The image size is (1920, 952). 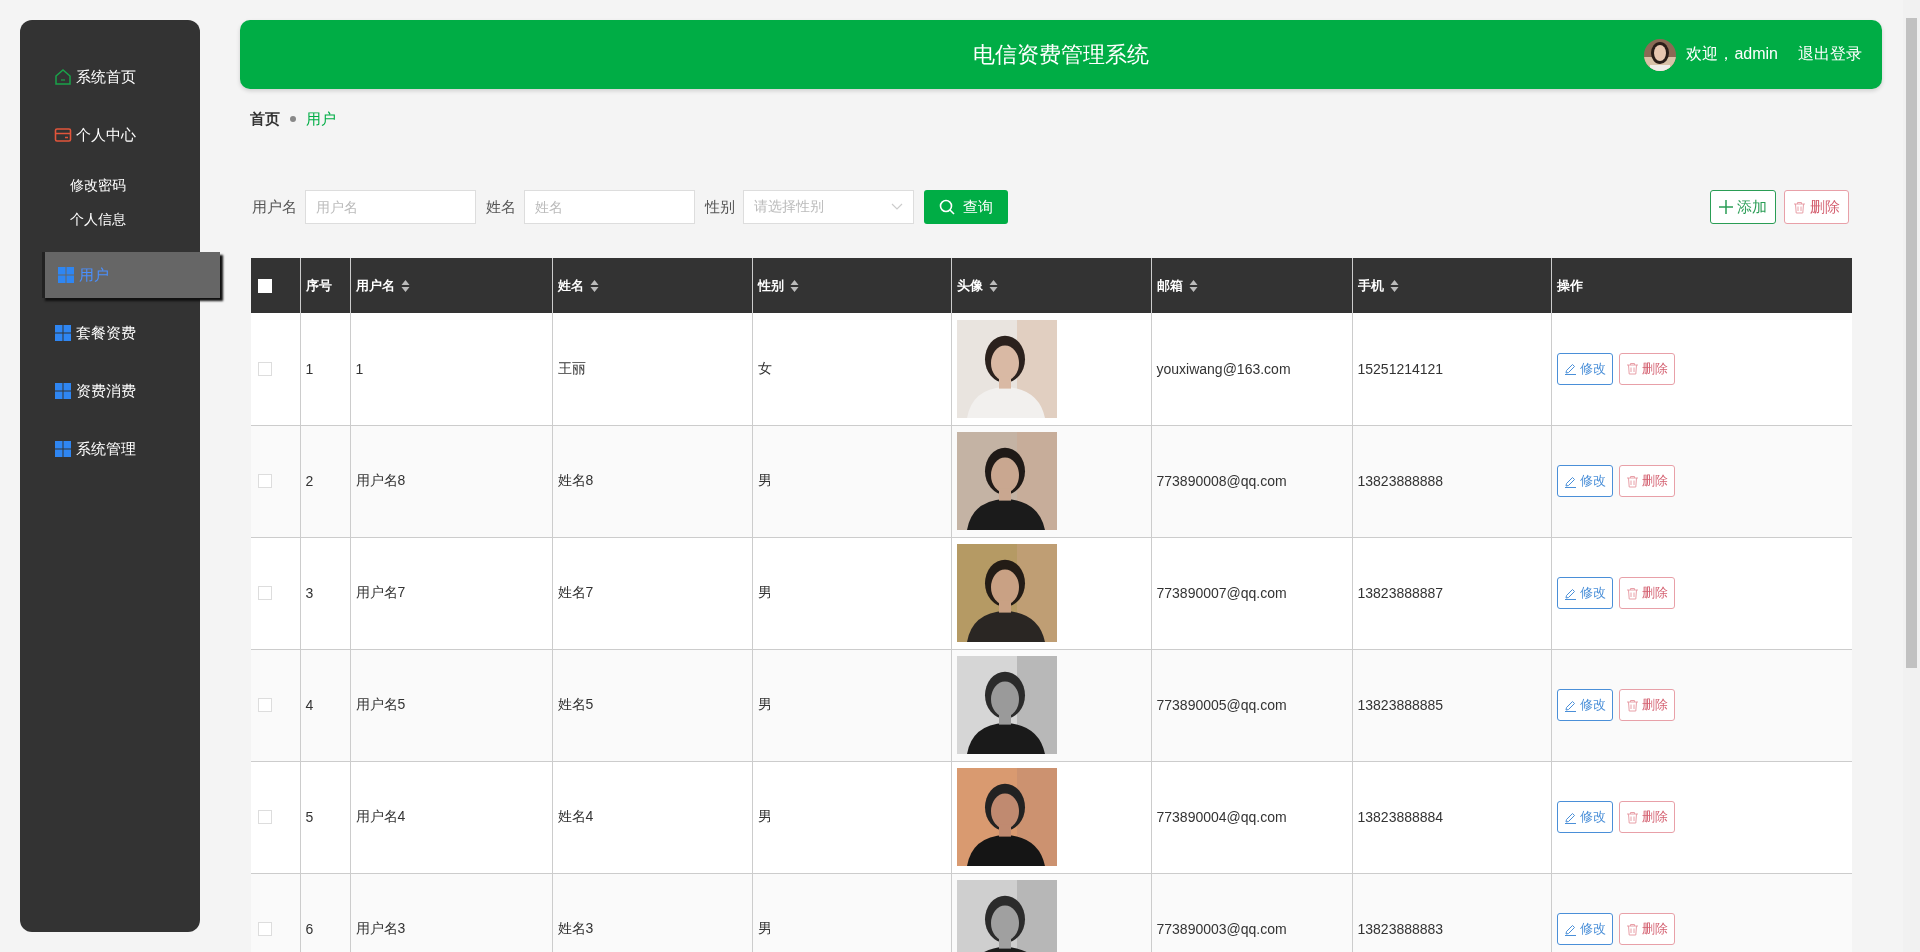 I want to click on input-field: 姓名, so click(x=609, y=207).